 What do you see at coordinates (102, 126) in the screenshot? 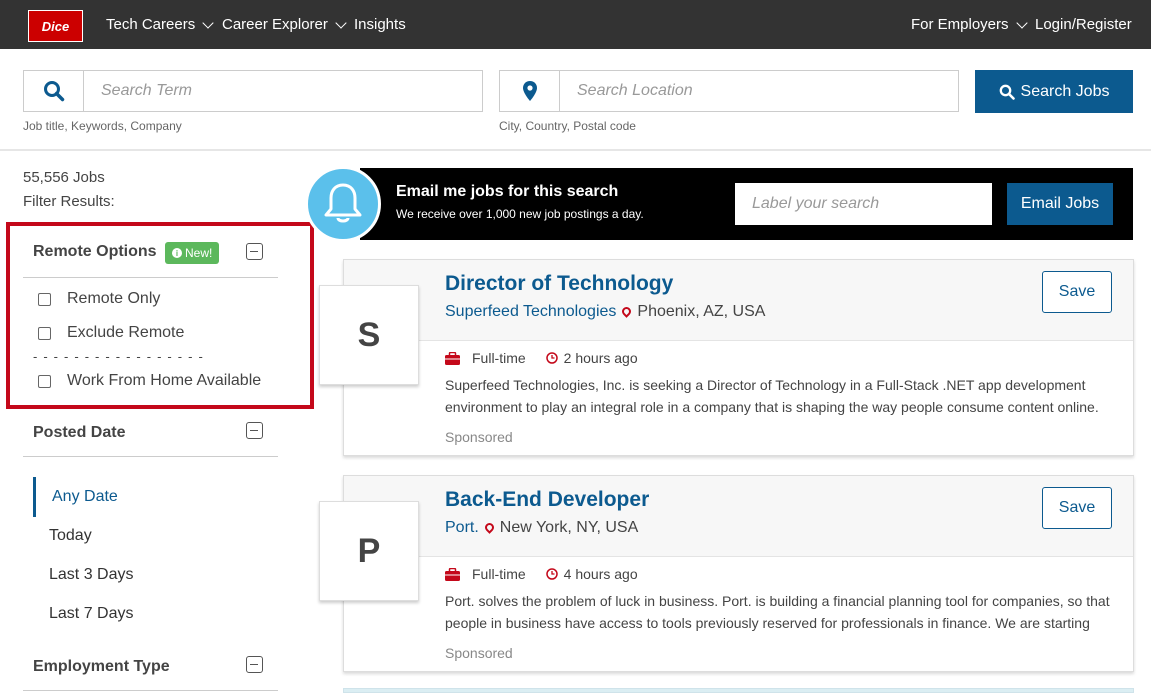
I see `search-term-helper: Job title, Keywords, Company` at bounding box center [102, 126].